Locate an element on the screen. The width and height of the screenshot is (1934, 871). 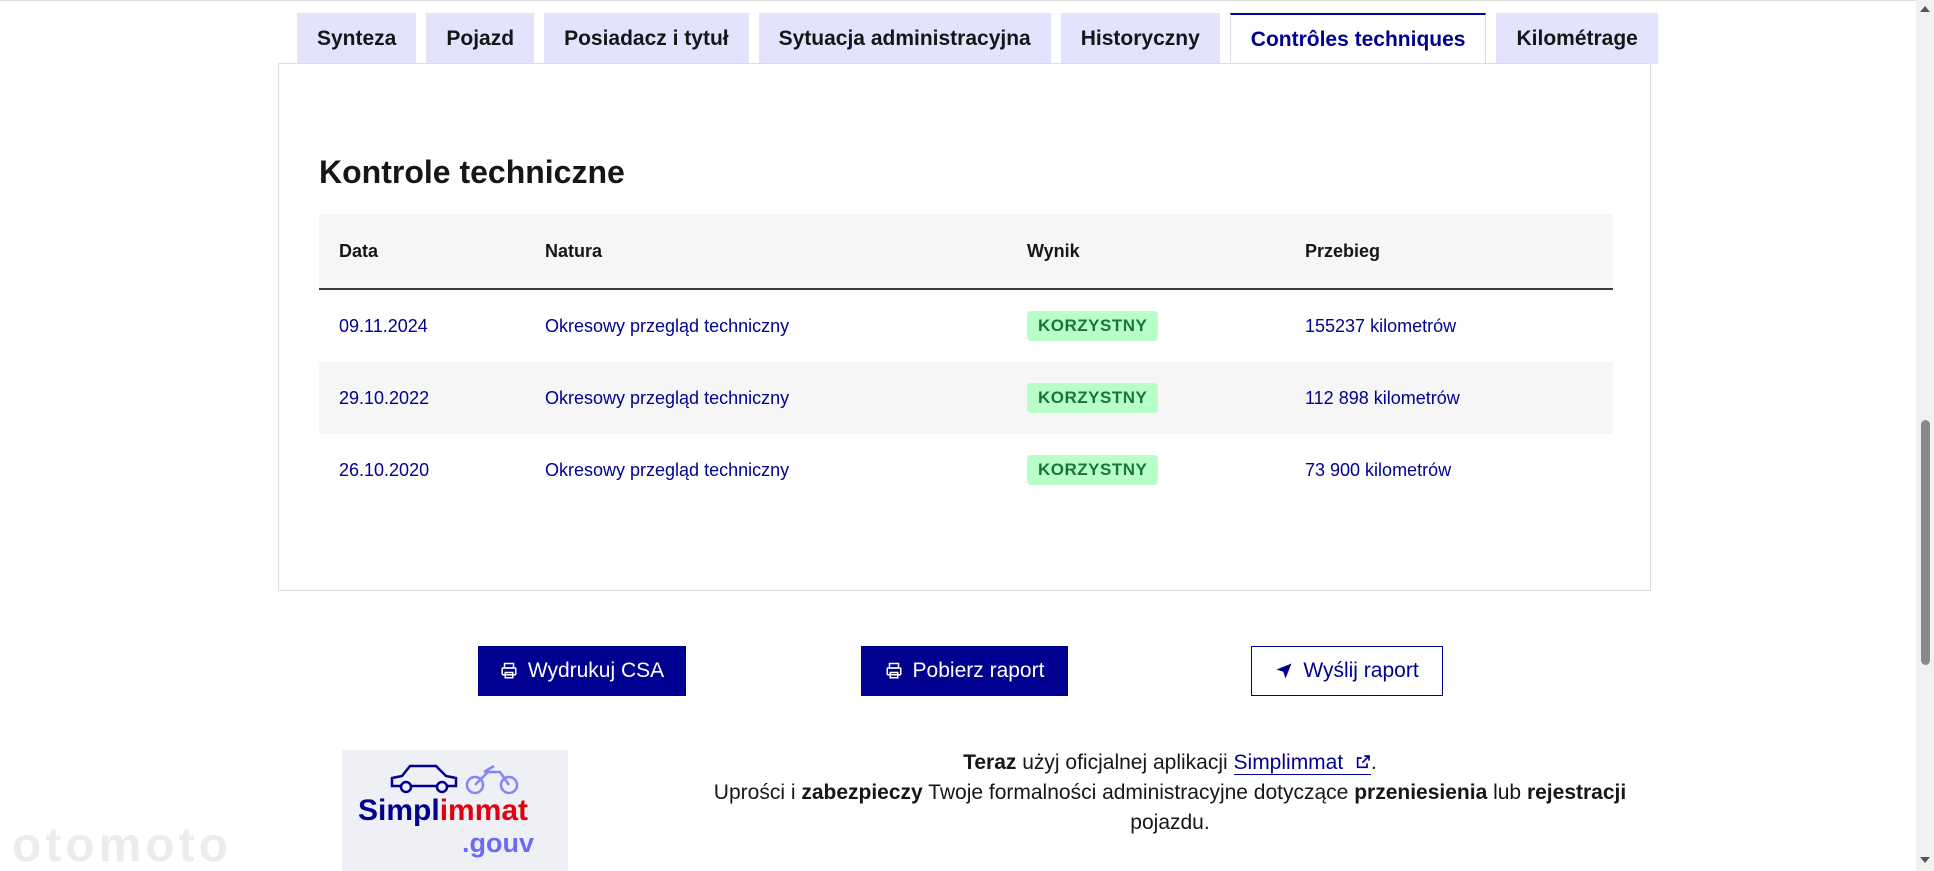
column-header-result: Wynik is located at coordinates (1053, 250).